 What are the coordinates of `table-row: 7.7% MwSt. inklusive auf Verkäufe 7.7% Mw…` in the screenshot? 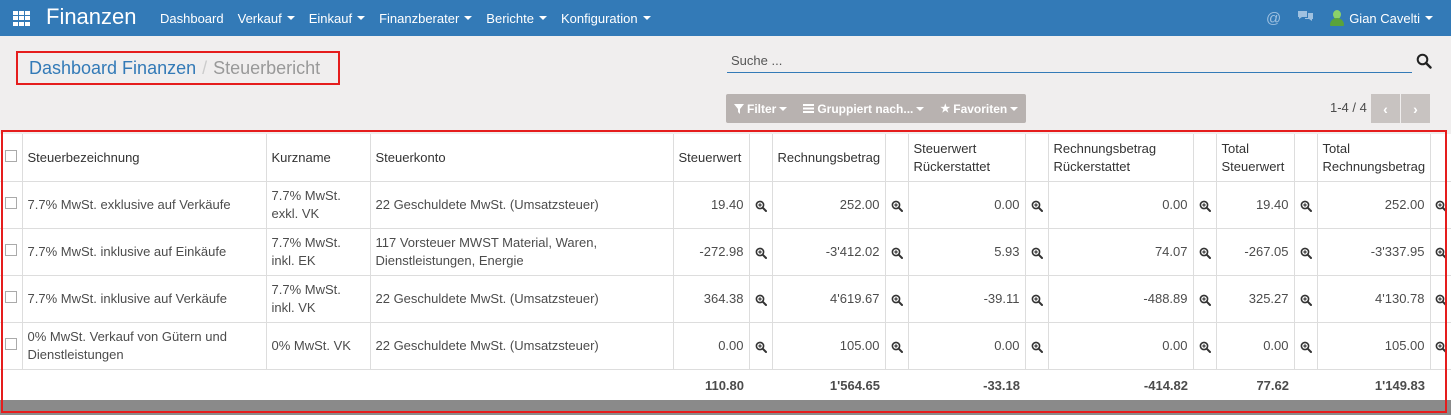 It's located at (725, 299).